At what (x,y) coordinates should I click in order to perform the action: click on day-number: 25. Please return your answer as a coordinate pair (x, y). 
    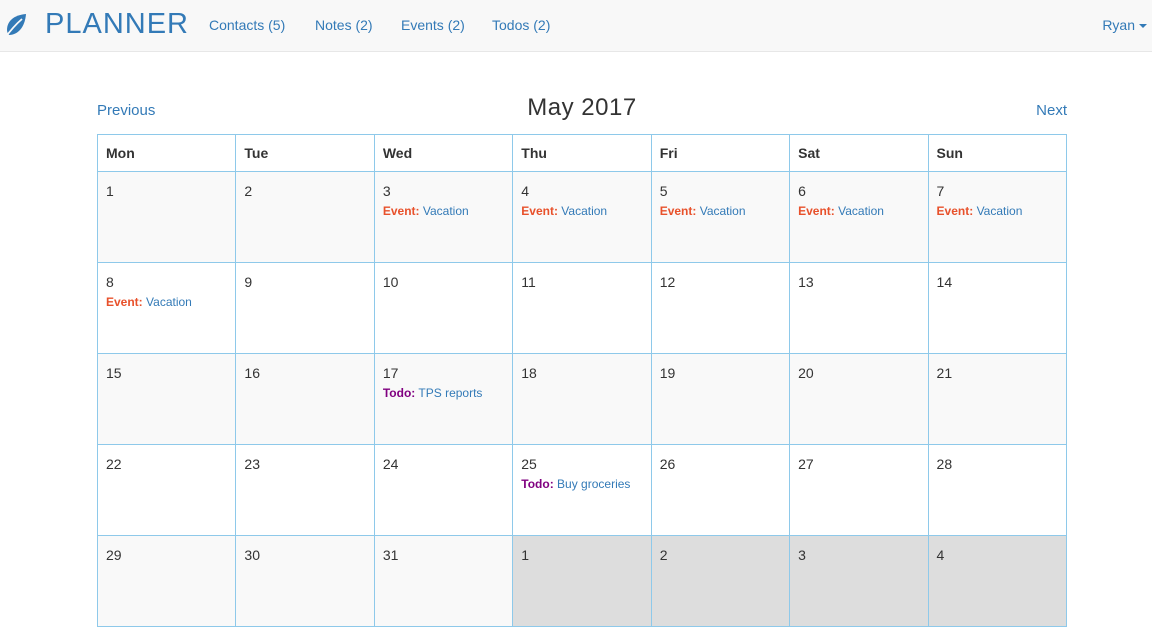
    Looking at the image, I should click on (529, 464).